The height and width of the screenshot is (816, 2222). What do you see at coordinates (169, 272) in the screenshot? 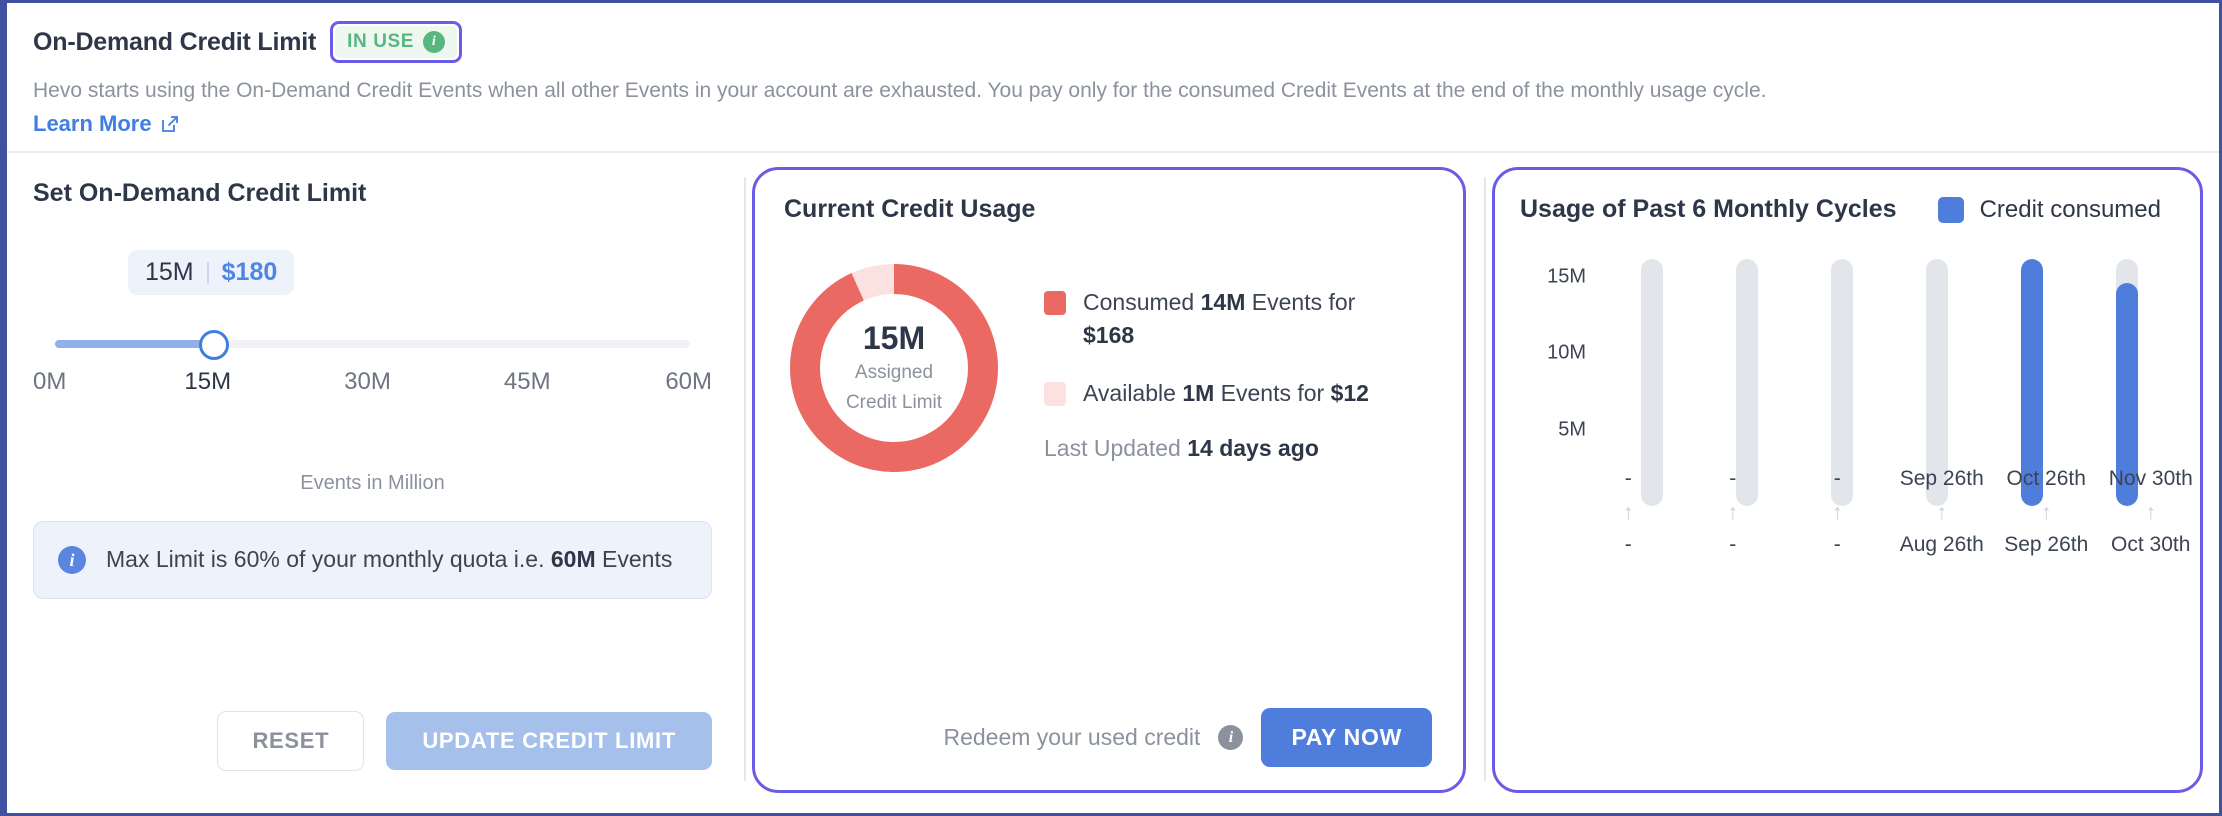
I see `slider-tooltip-value: 15M` at bounding box center [169, 272].